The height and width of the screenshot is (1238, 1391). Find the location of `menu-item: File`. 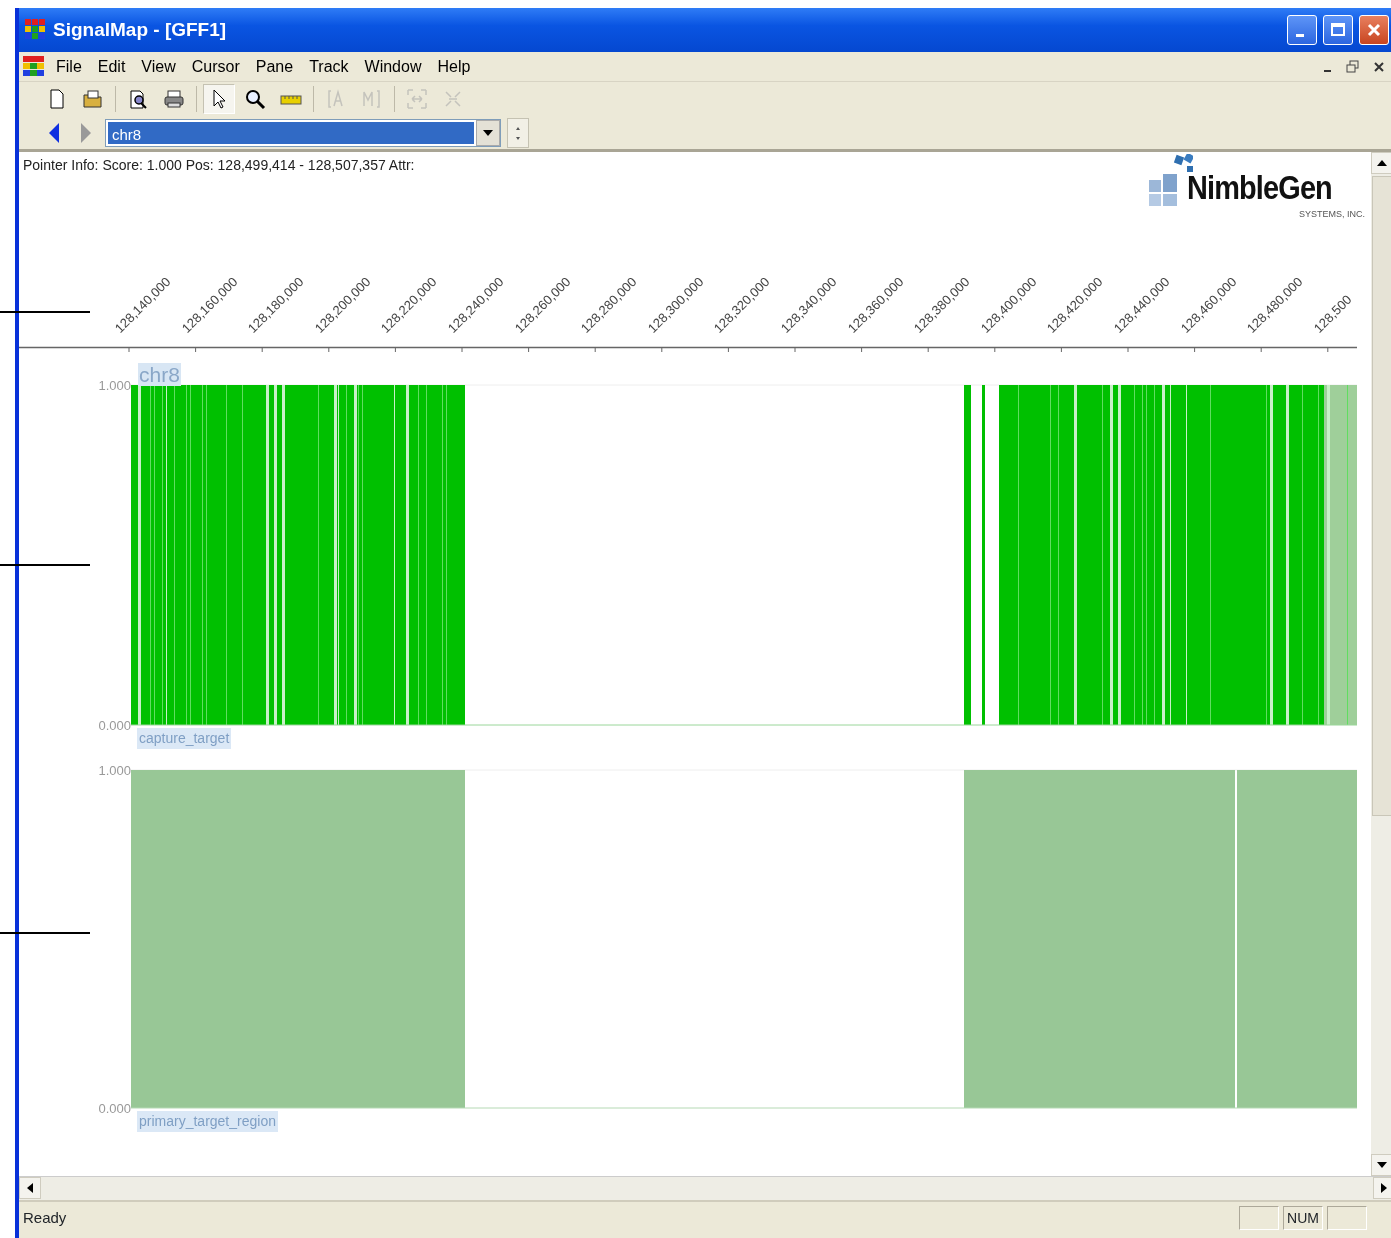

menu-item: File is located at coordinates (69, 66).